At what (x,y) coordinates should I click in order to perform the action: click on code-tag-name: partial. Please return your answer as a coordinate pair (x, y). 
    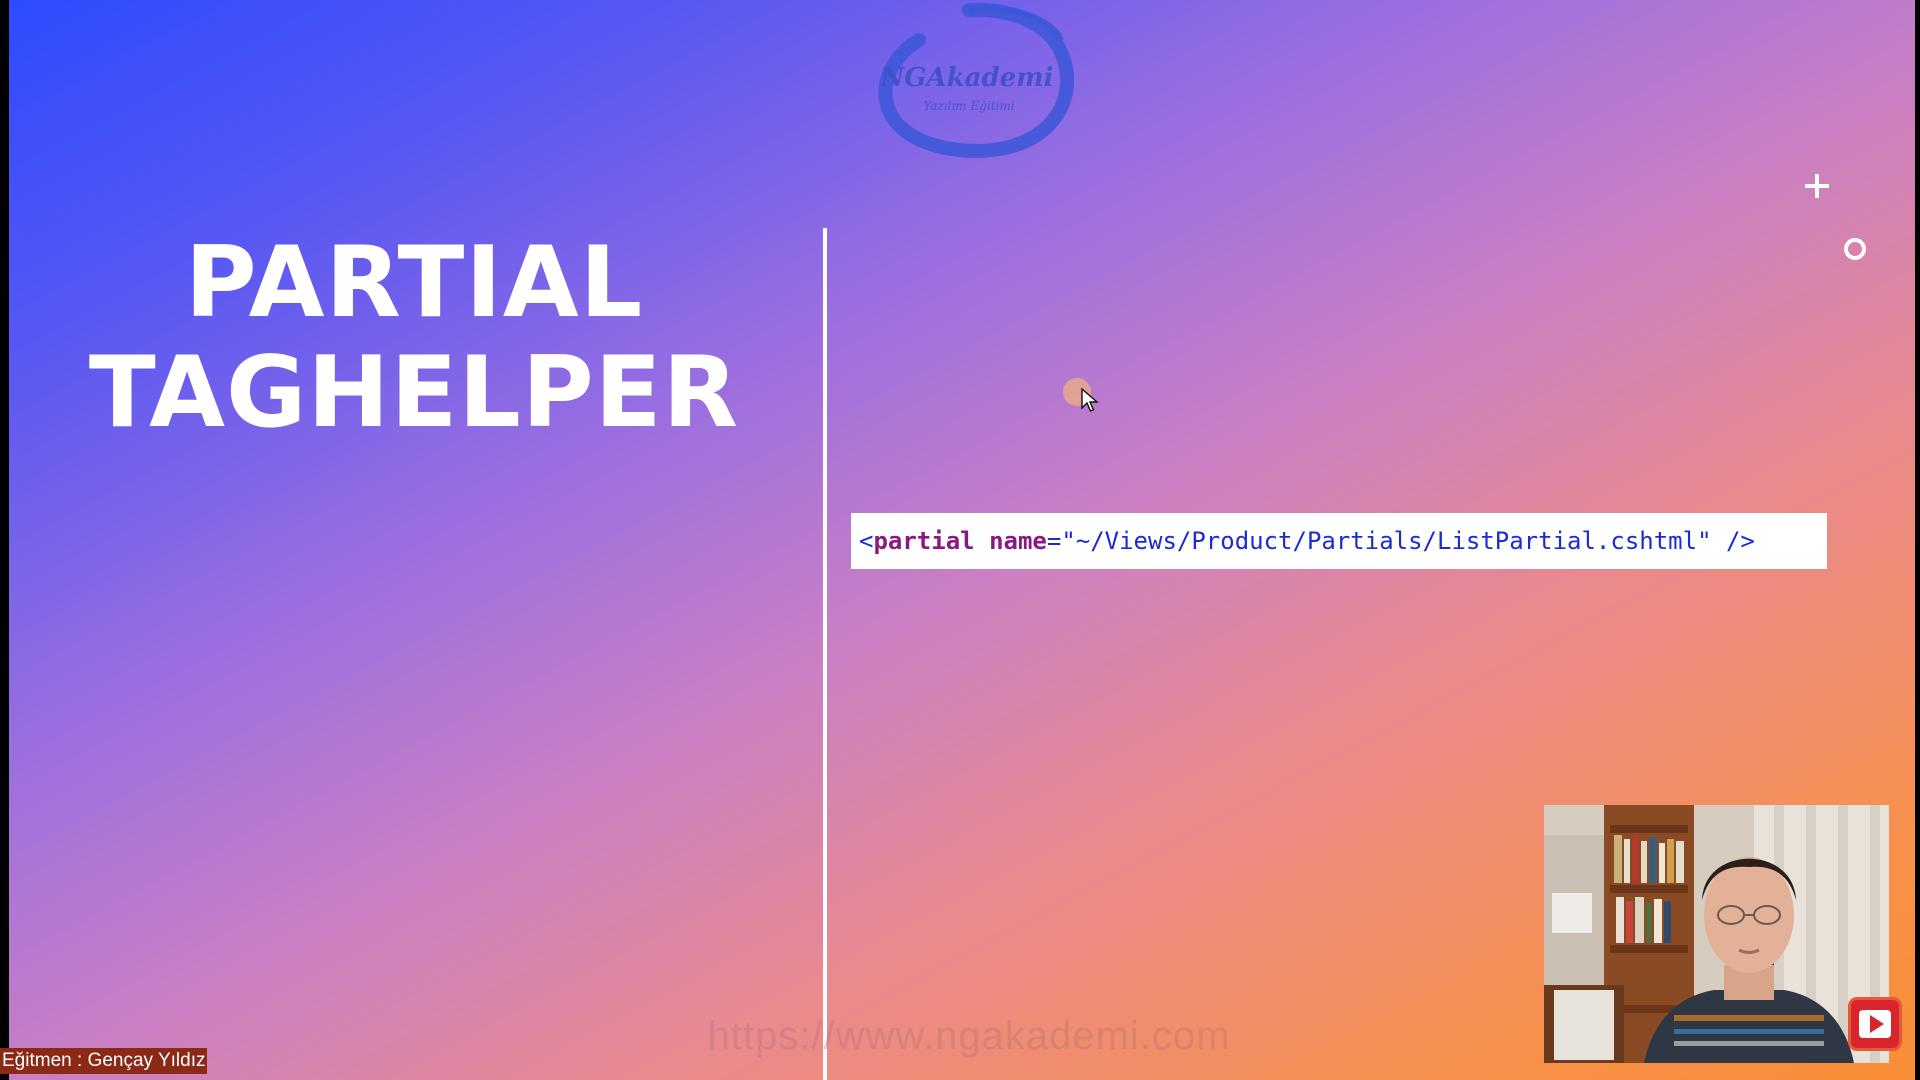
    Looking at the image, I should click on (924, 541).